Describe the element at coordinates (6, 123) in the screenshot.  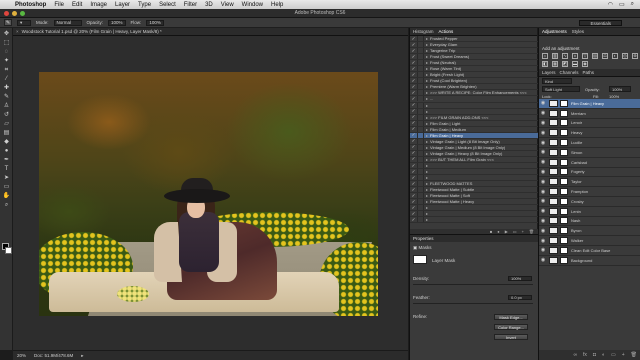
I see `eraser-tool-icon: ▱` at that location.